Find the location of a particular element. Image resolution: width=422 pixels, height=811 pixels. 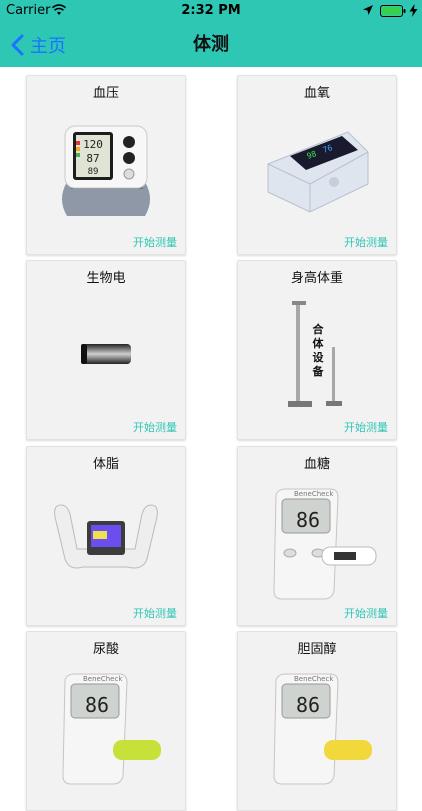

card-title: 身高体重 is located at coordinates (316, 278).